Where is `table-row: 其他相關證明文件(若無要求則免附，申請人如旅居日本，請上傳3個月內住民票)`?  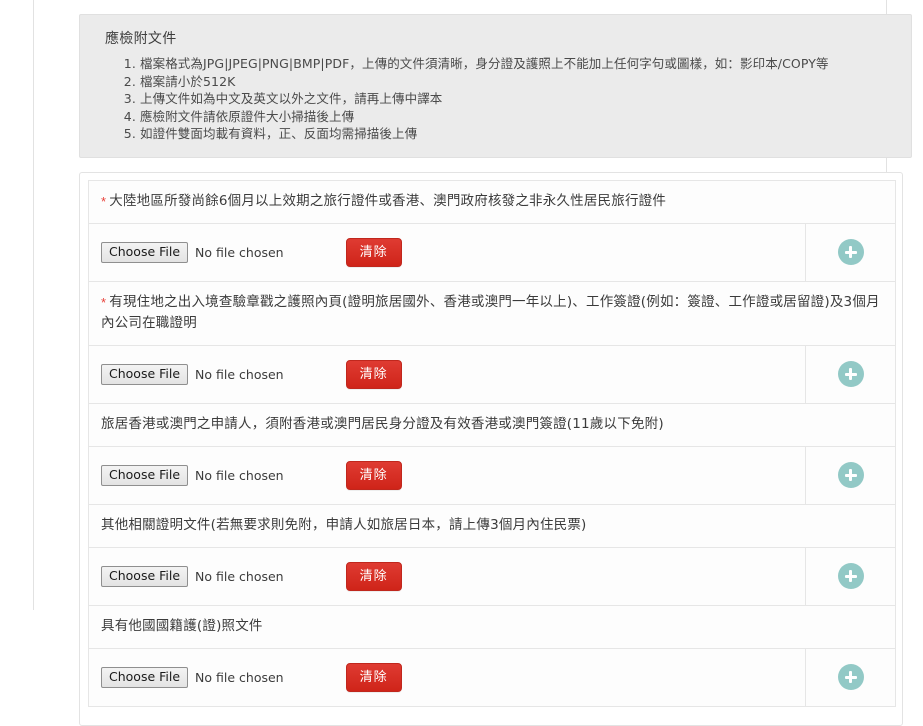 table-row: 其他相關證明文件(若無要求則免附，申請人如旅居日本，請上傳3個月內住民票) is located at coordinates (492, 525).